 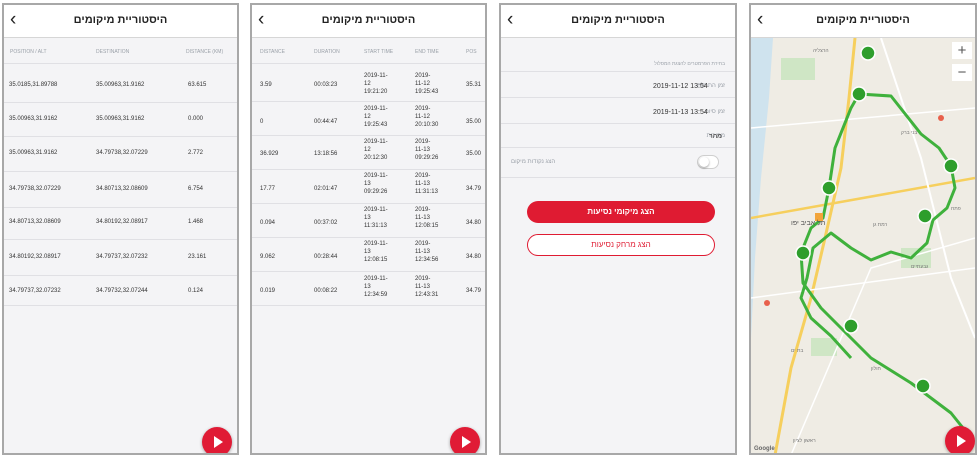 What do you see at coordinates (427, 158) in the screenshot?
I see `cell-end-time: 09:29:26` at bounding box center [427, 158].